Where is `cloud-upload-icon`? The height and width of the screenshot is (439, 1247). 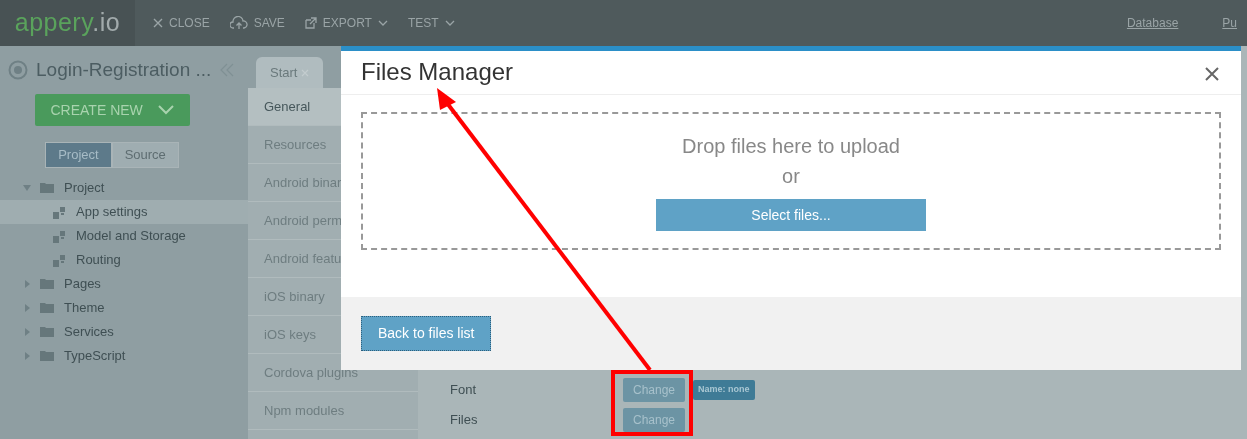
cloud-upload-icon is located at coordinates (238, 23).